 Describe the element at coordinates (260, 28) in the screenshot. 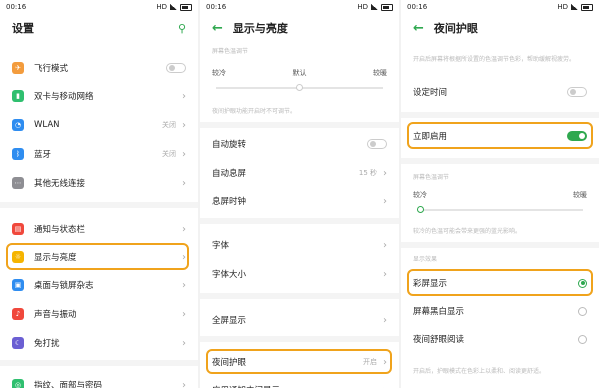

I see `page-title: 显示与亮度` at that location.